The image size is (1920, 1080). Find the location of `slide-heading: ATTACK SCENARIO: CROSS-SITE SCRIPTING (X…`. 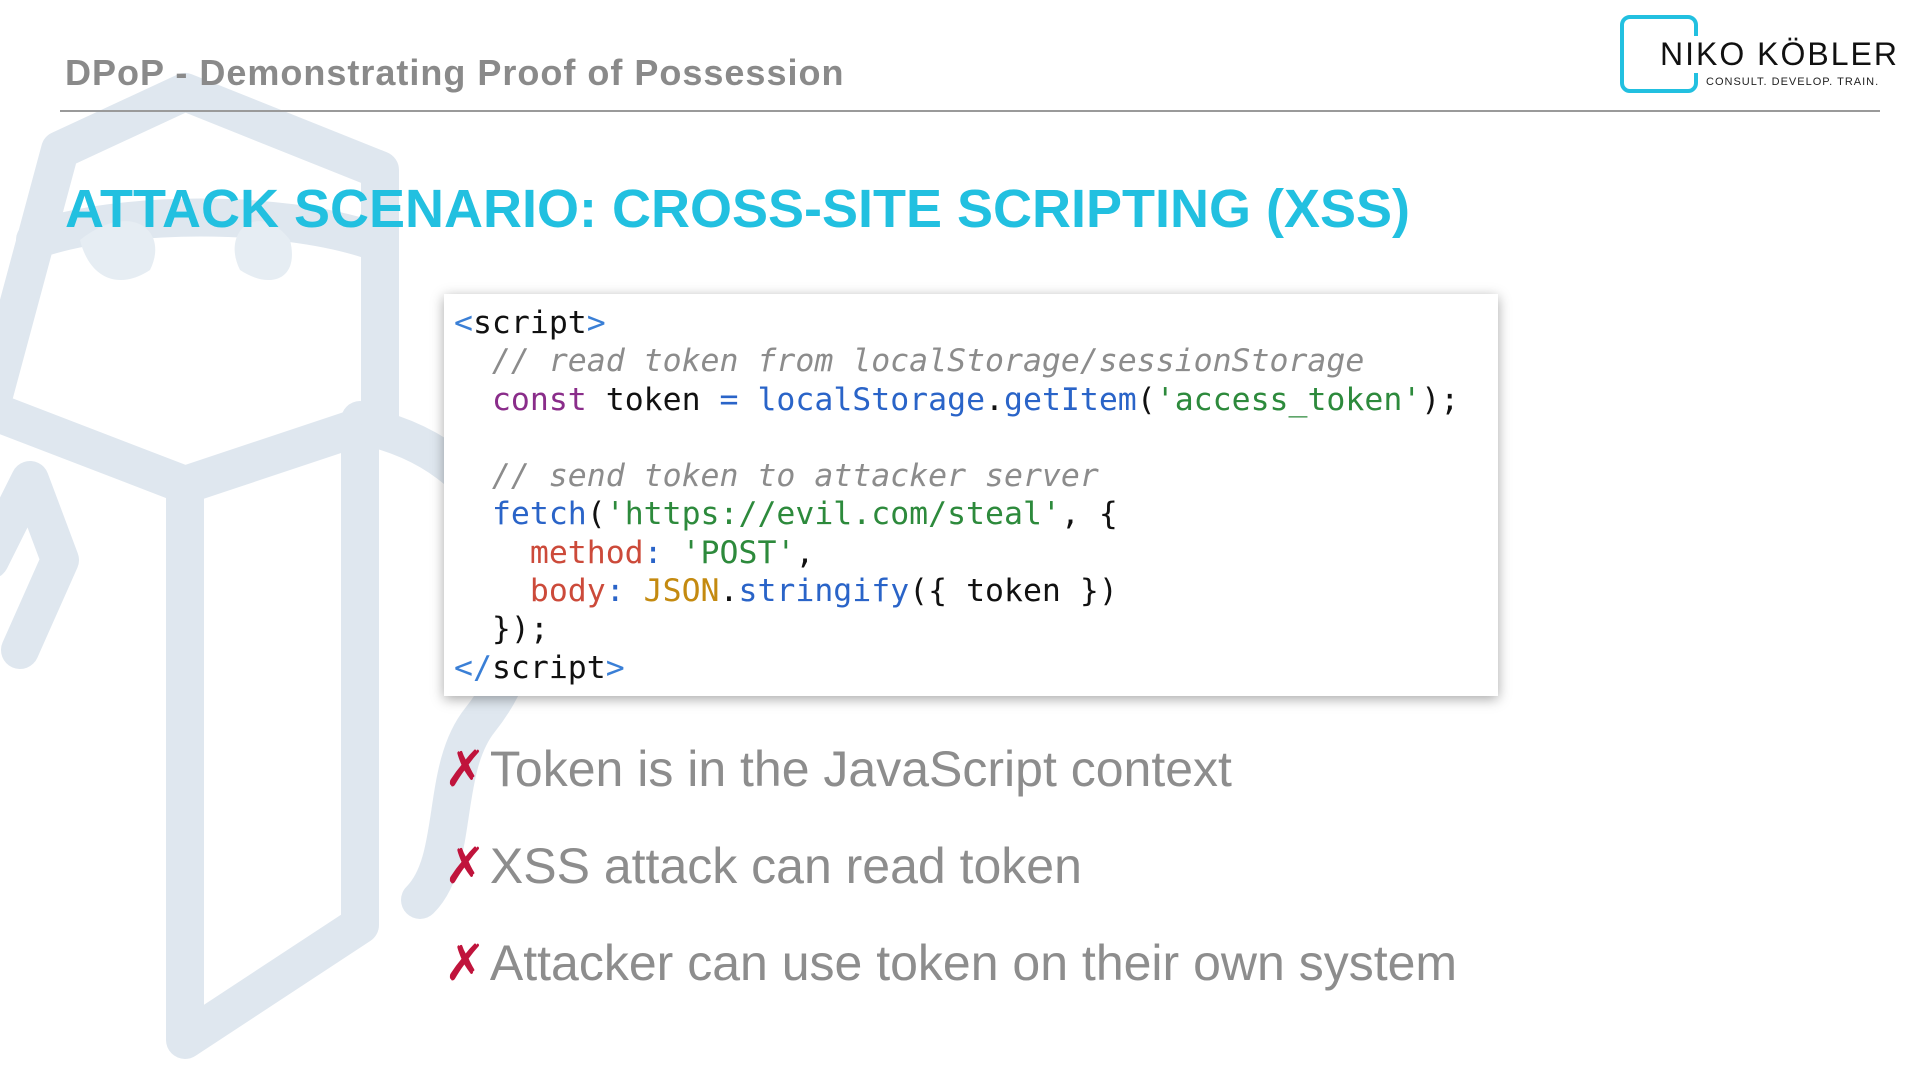

slide-heading: ATTACK SCENARIO: CROSS-SITE SCRIPTING (X… is located at coordinates (738, 209).